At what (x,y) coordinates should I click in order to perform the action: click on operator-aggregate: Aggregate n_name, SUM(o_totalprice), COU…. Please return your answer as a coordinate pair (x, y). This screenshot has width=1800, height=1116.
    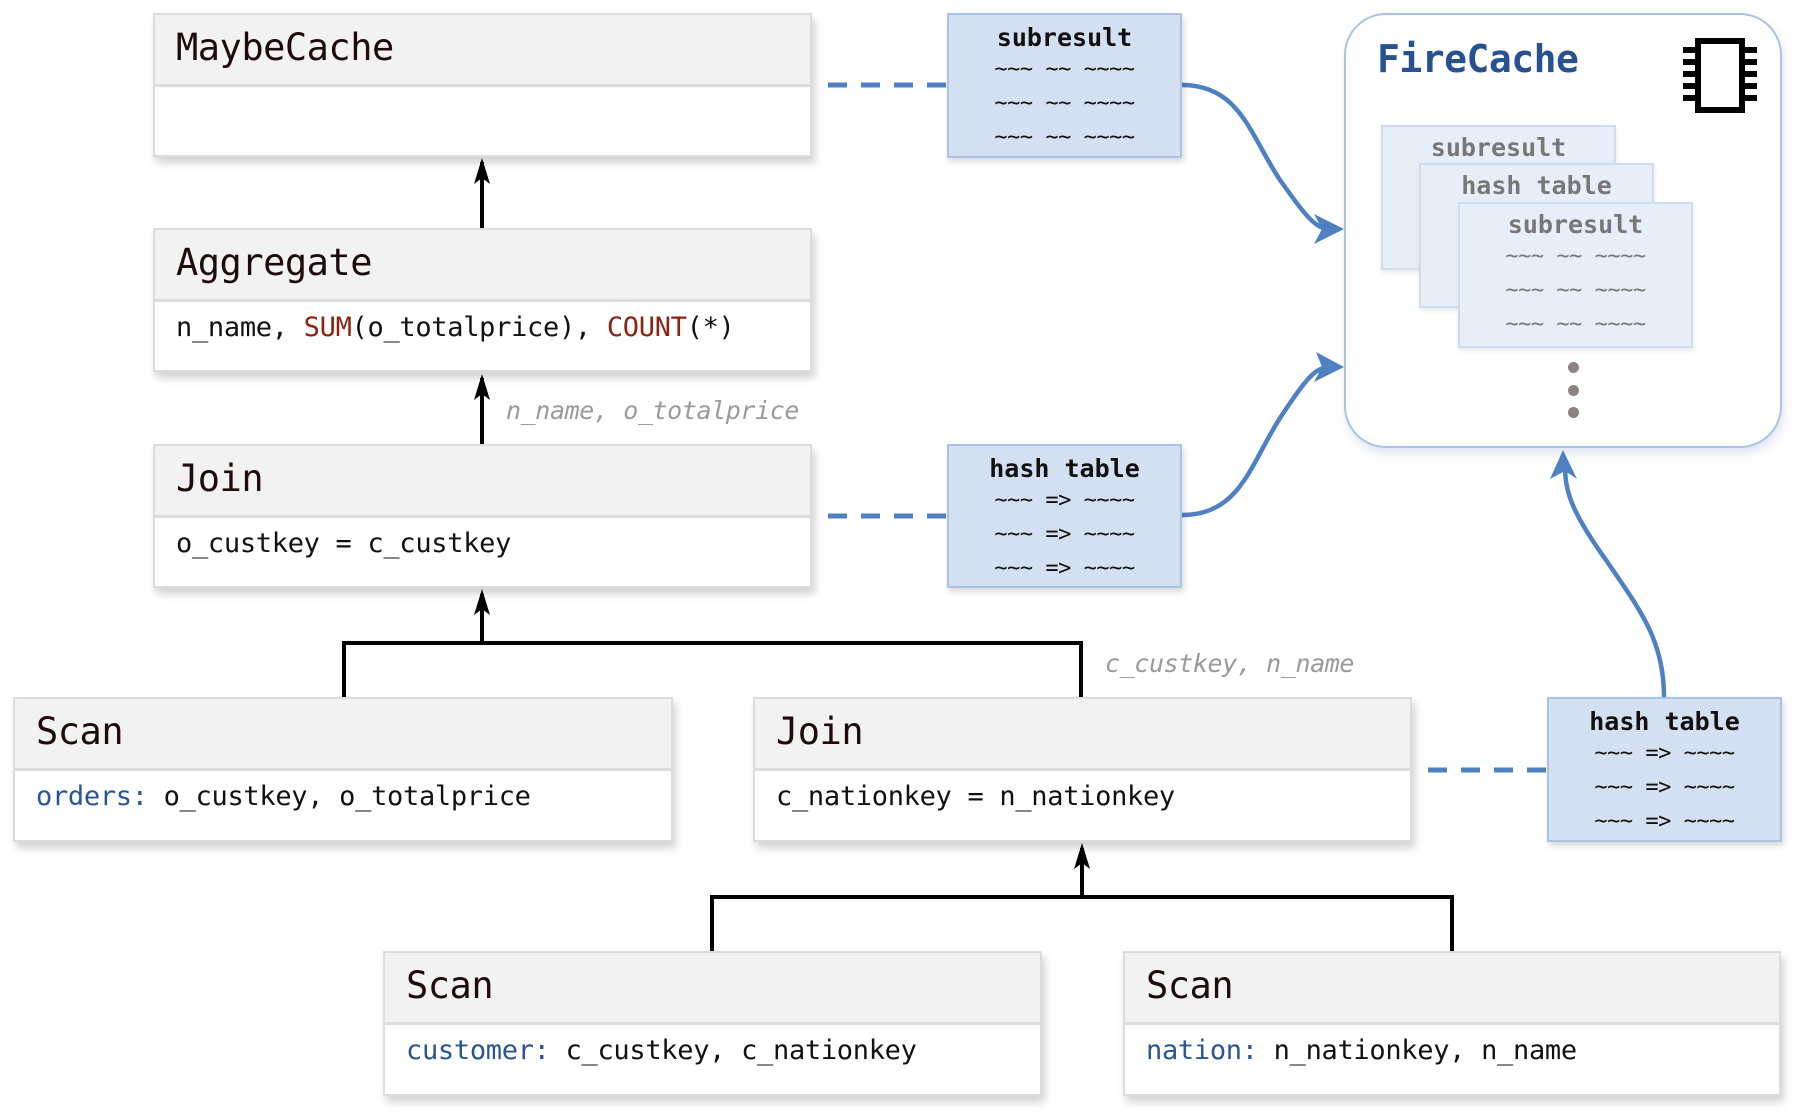
    Looking at the image, I should click on (482, 300).